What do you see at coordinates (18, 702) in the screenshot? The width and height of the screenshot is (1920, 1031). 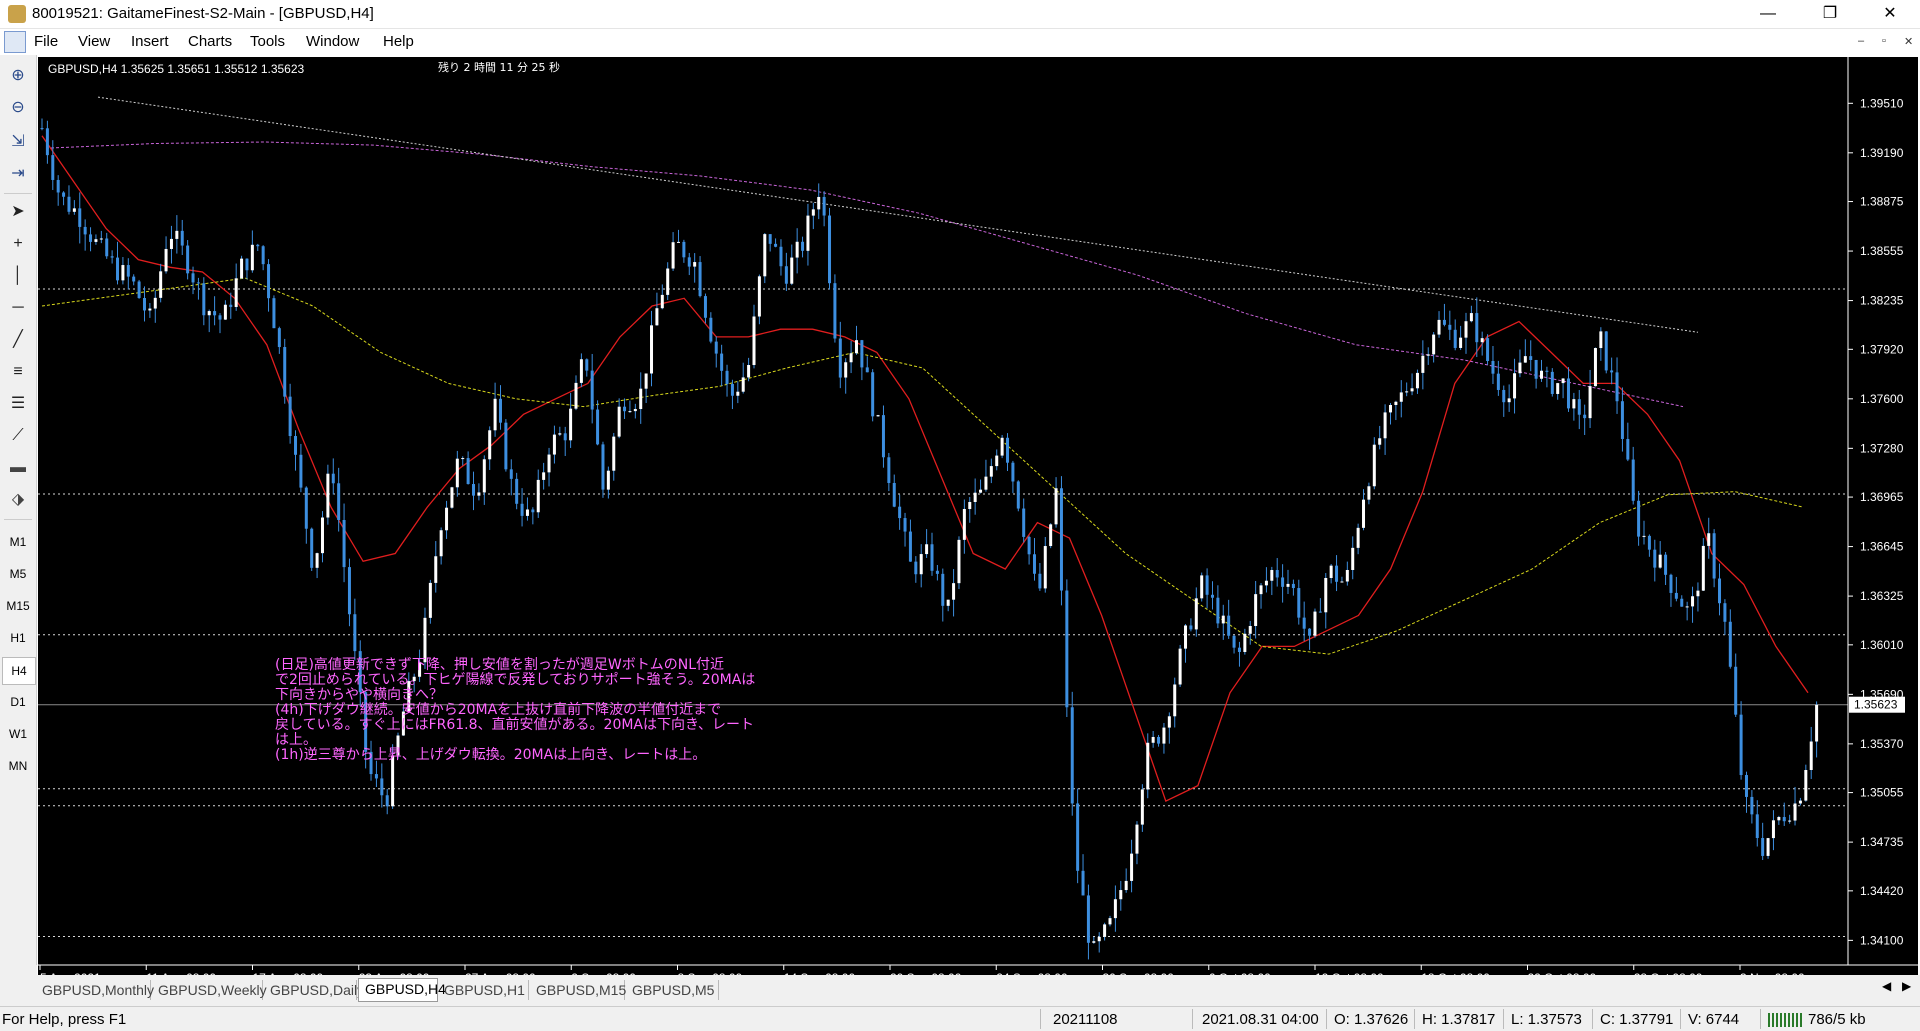 I see `timeframe-d1: D1` at bounding box center [18, 702].